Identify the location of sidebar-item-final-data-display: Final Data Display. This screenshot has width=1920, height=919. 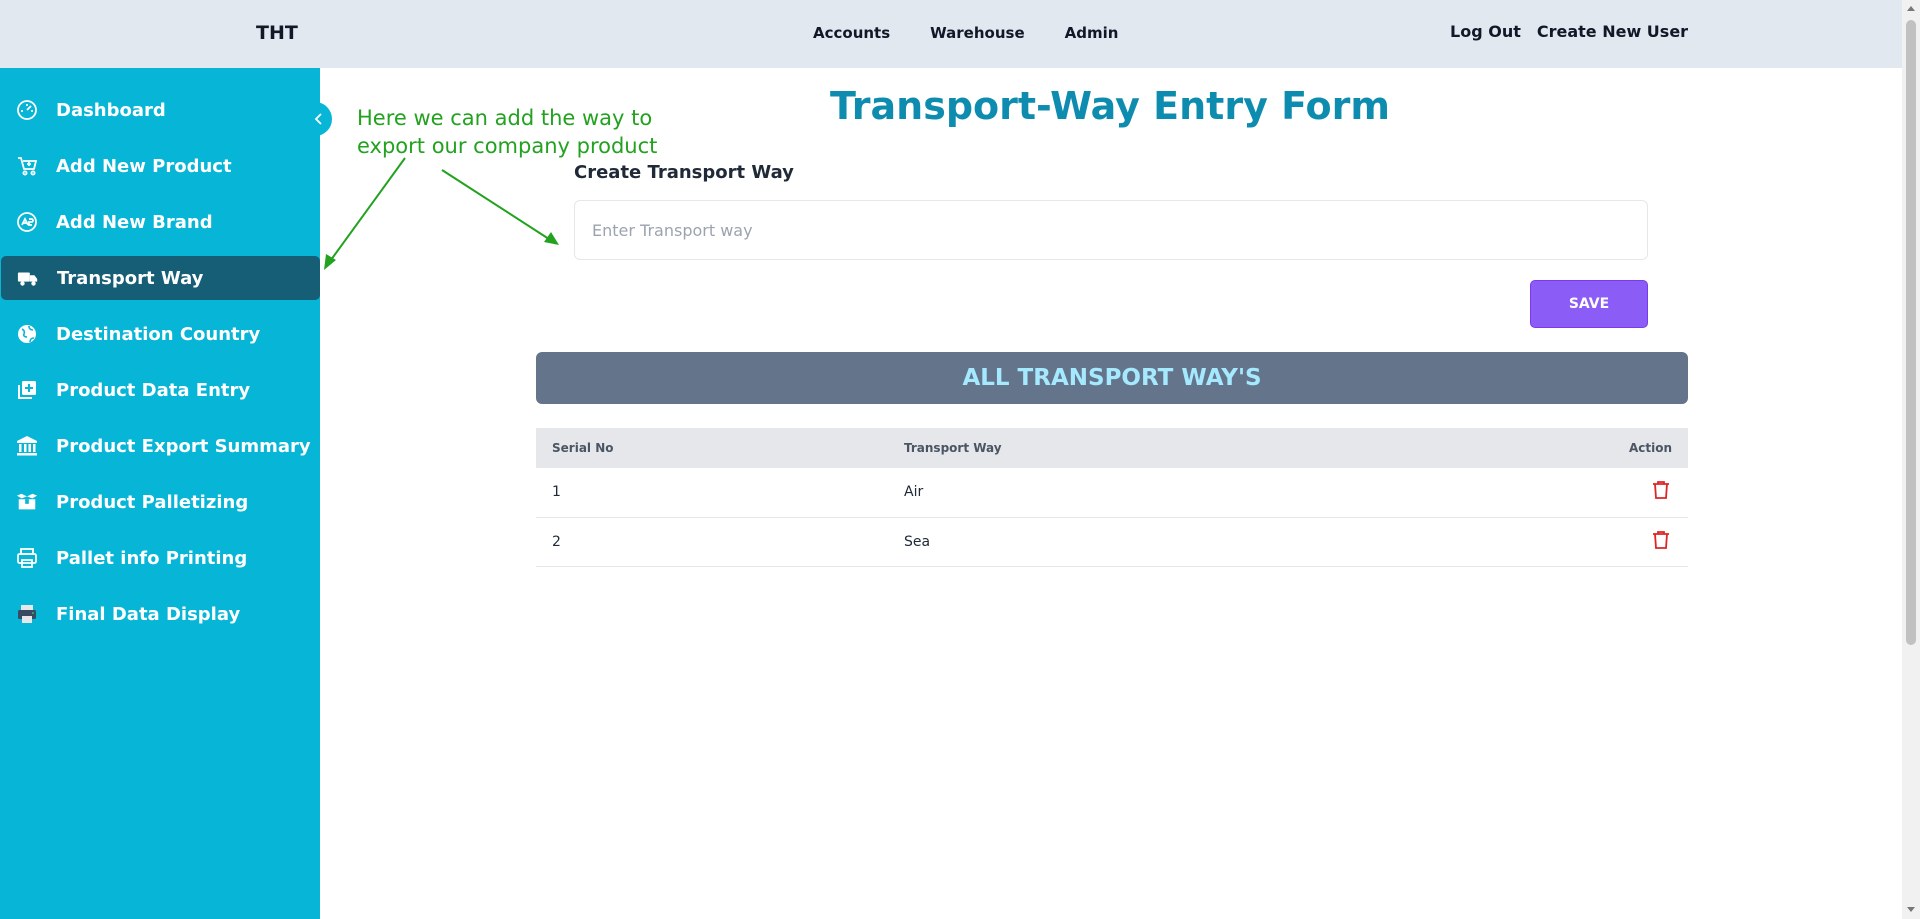
(160, 614).